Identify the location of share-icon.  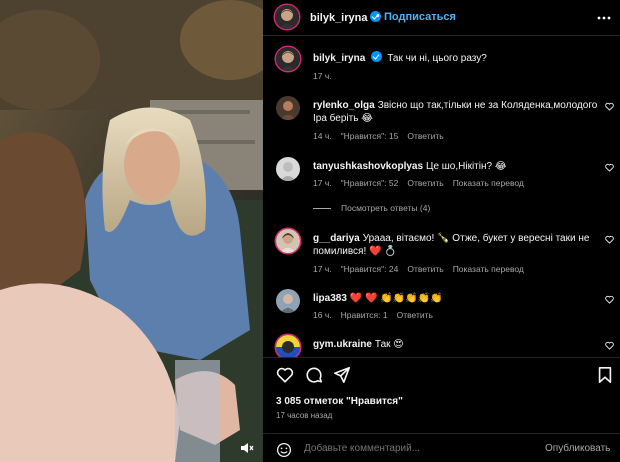
(342, 375).